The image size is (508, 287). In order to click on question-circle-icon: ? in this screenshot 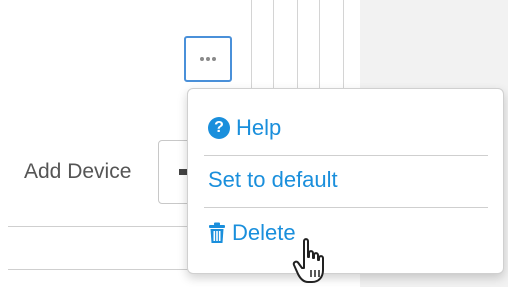, I will do `click(219, 128)`.